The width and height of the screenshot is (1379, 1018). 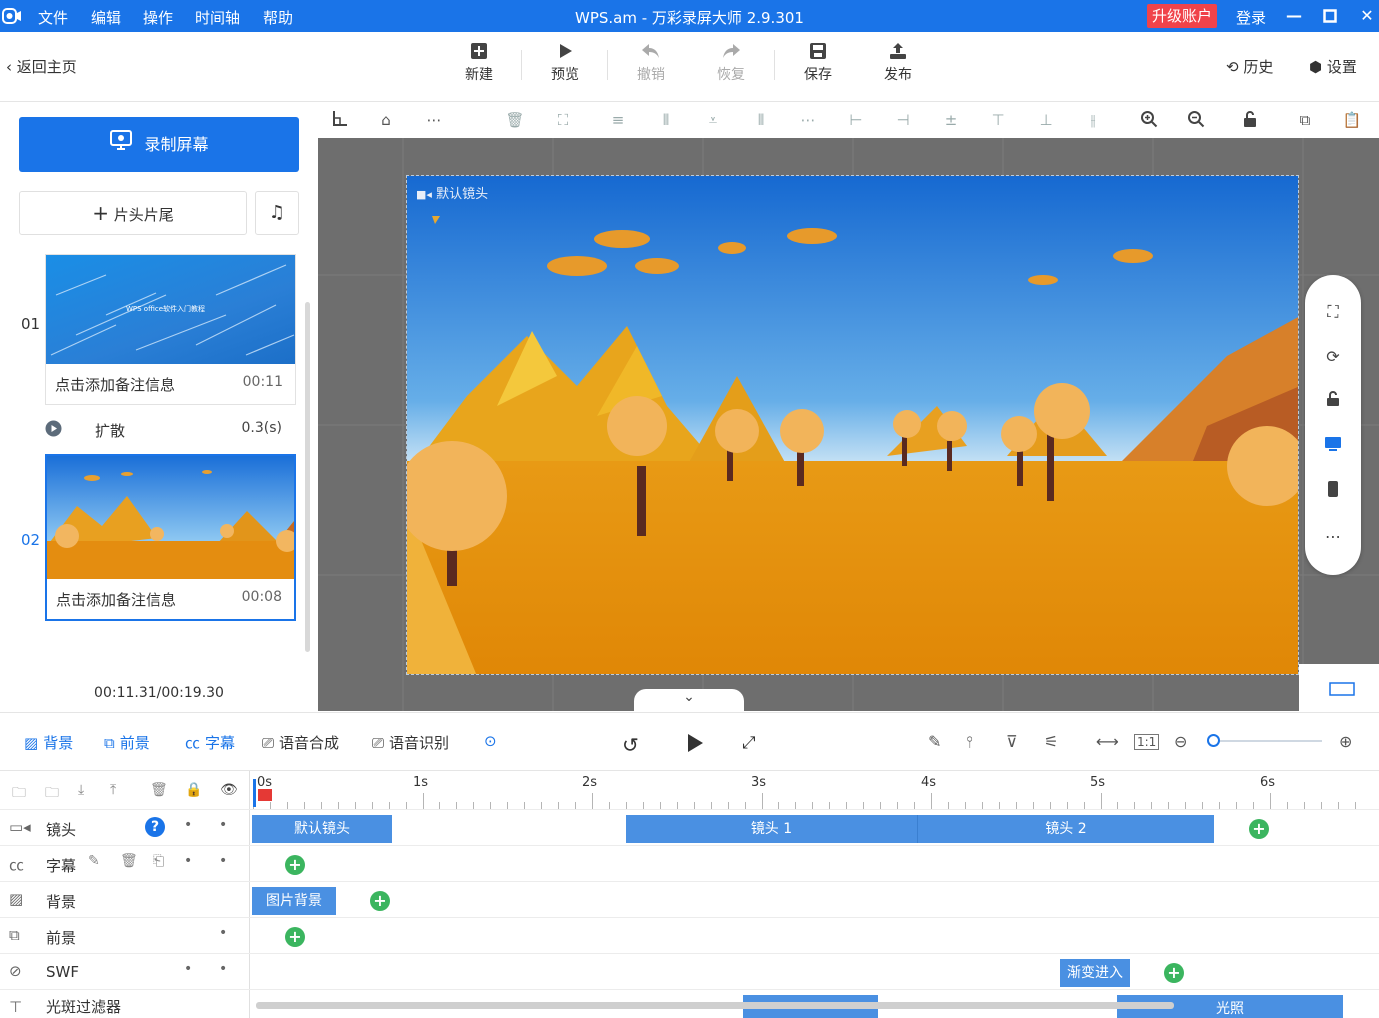 What do you see at coordinates (1330, 16) in the screenshot?
I see `maximize-icon` at bounding box center [1330, 16].